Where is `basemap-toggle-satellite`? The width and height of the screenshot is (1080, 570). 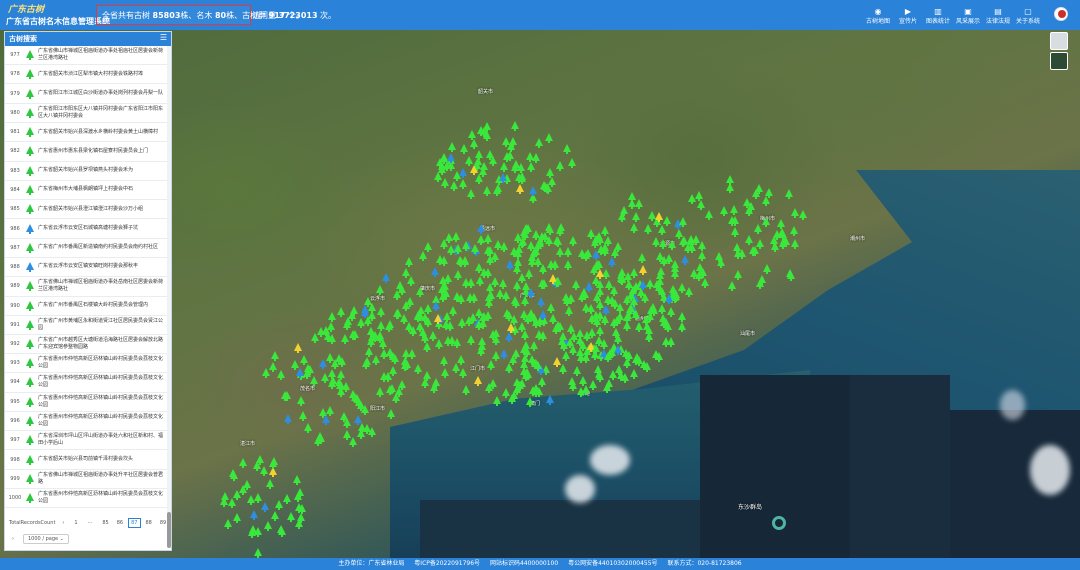 basemap-toggle-satellite is located at coordinates (1059, 61).